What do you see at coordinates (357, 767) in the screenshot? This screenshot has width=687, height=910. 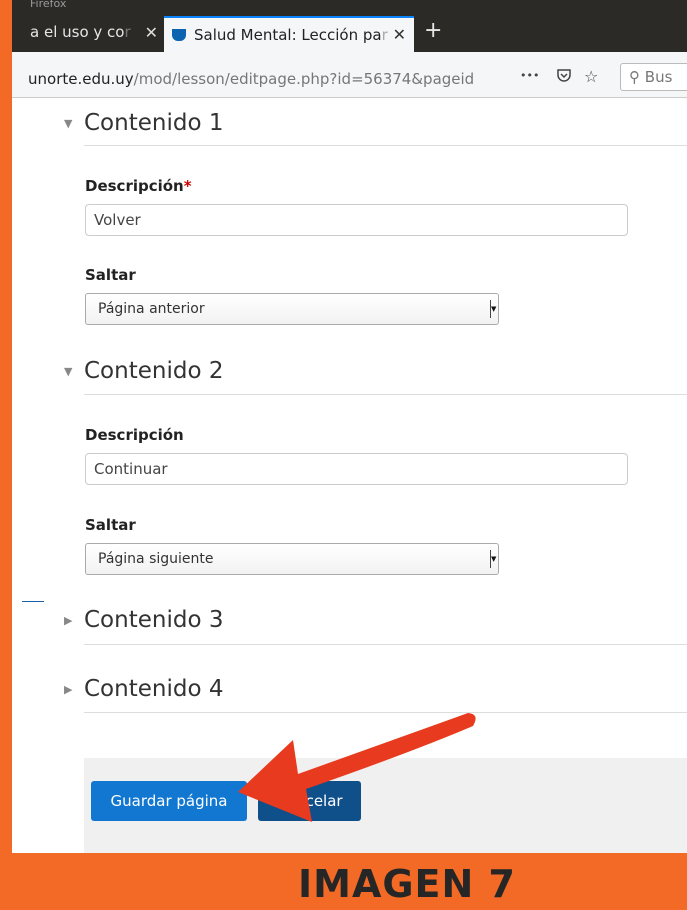 I see `red-pointer-arrow-icon` at bounding box center [357, 767].